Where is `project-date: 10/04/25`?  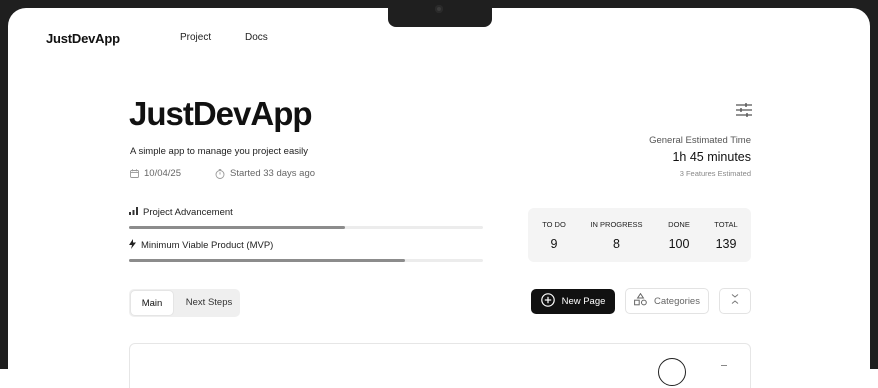
project-date: 10/04/25 is located at coordinates (155, 173).